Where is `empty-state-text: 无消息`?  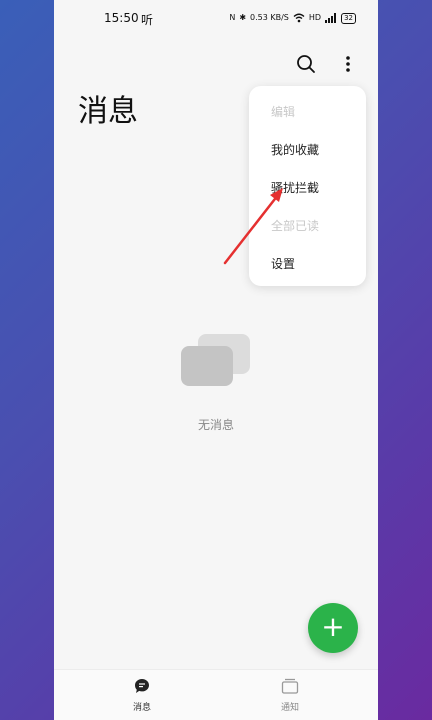
empty-state-text: 无消息 is located at coordinates (215, 425).